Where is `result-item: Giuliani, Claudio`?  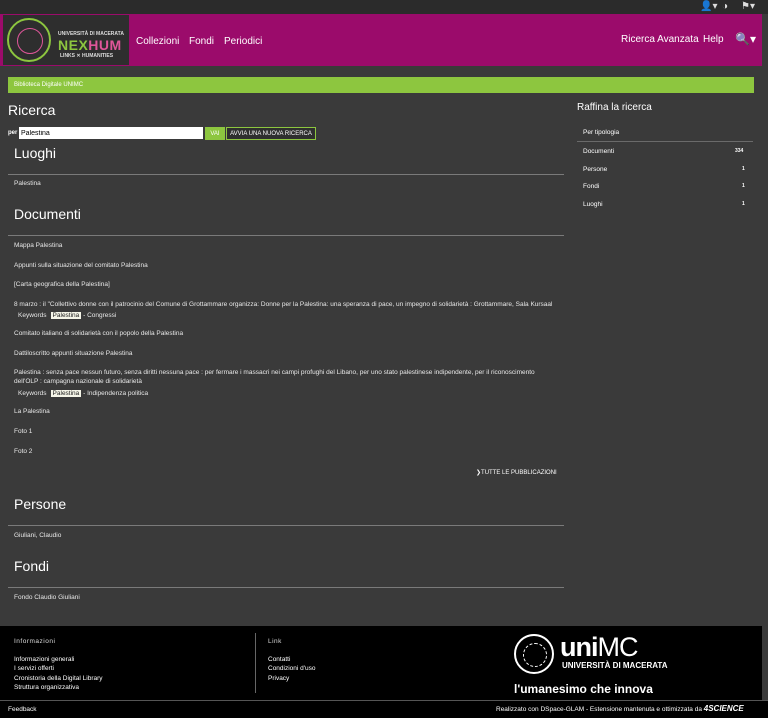 result-item: Giuliani, Claudio is located at coordinates (286, 535).